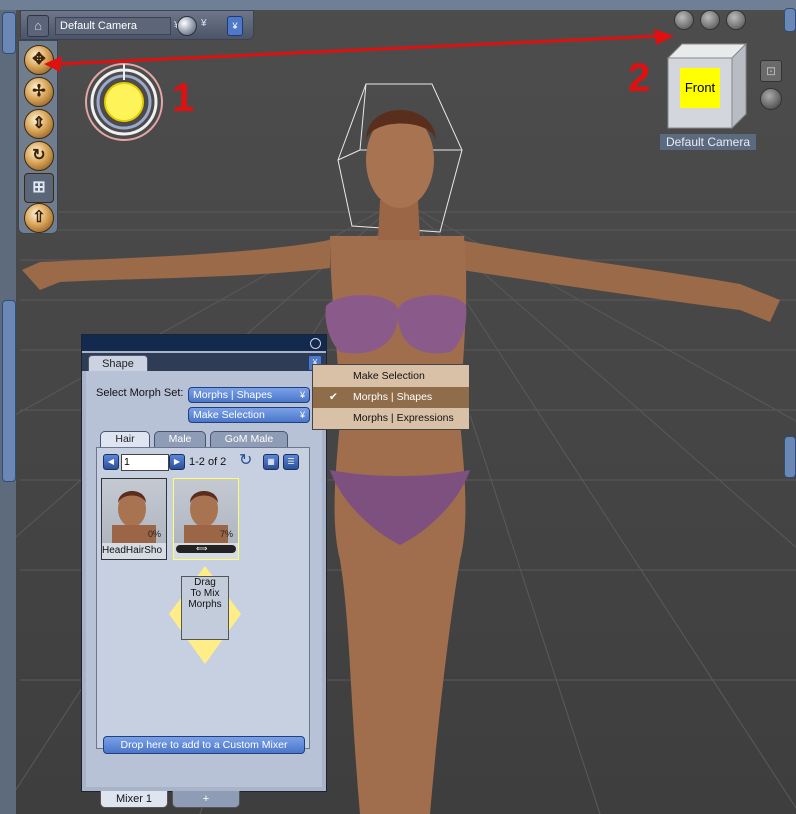  Describe the element at coordinates (684, 20) in the screenshot. I see `move-icon` at that location.